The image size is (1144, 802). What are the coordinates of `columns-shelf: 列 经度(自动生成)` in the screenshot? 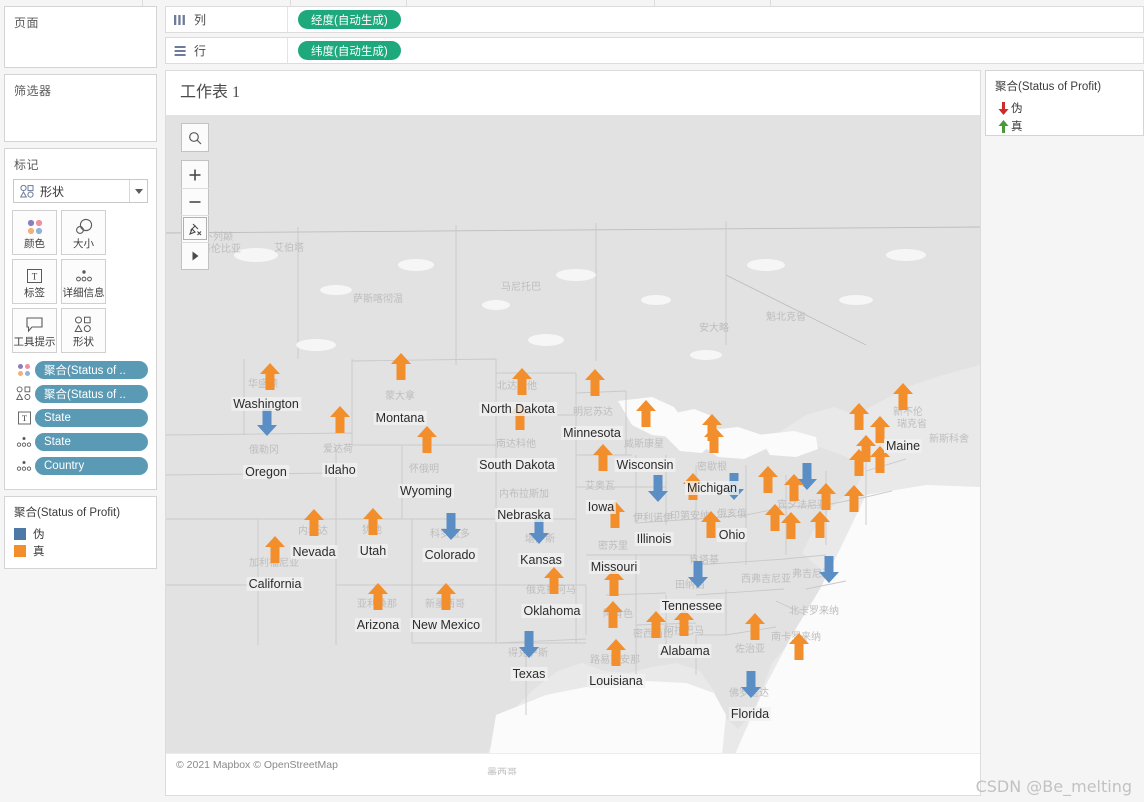 It's located at (654, 19).